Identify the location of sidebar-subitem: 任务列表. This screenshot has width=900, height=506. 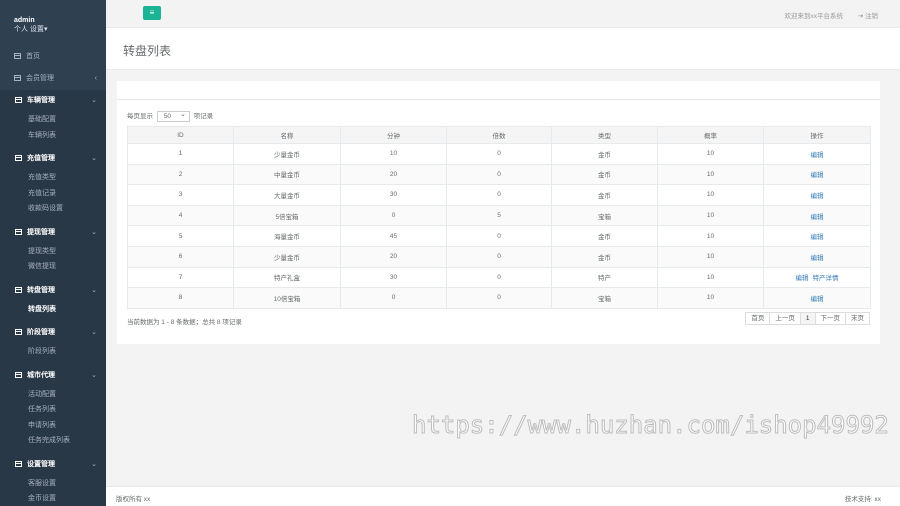
(54, 410).